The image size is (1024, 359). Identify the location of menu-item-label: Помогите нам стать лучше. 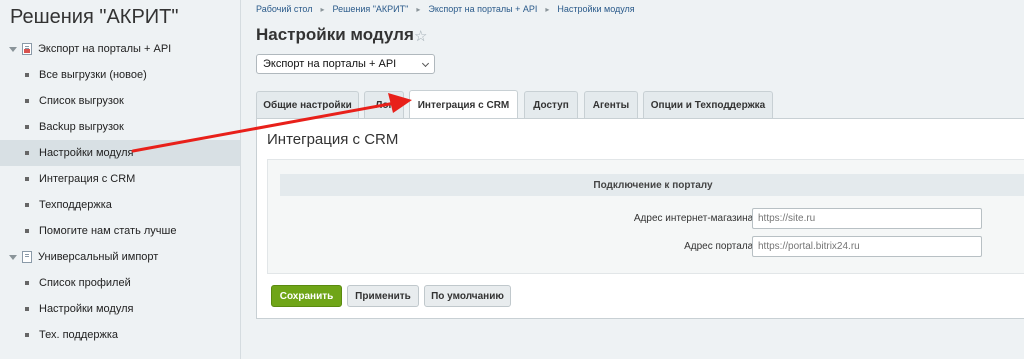
(108, 231).